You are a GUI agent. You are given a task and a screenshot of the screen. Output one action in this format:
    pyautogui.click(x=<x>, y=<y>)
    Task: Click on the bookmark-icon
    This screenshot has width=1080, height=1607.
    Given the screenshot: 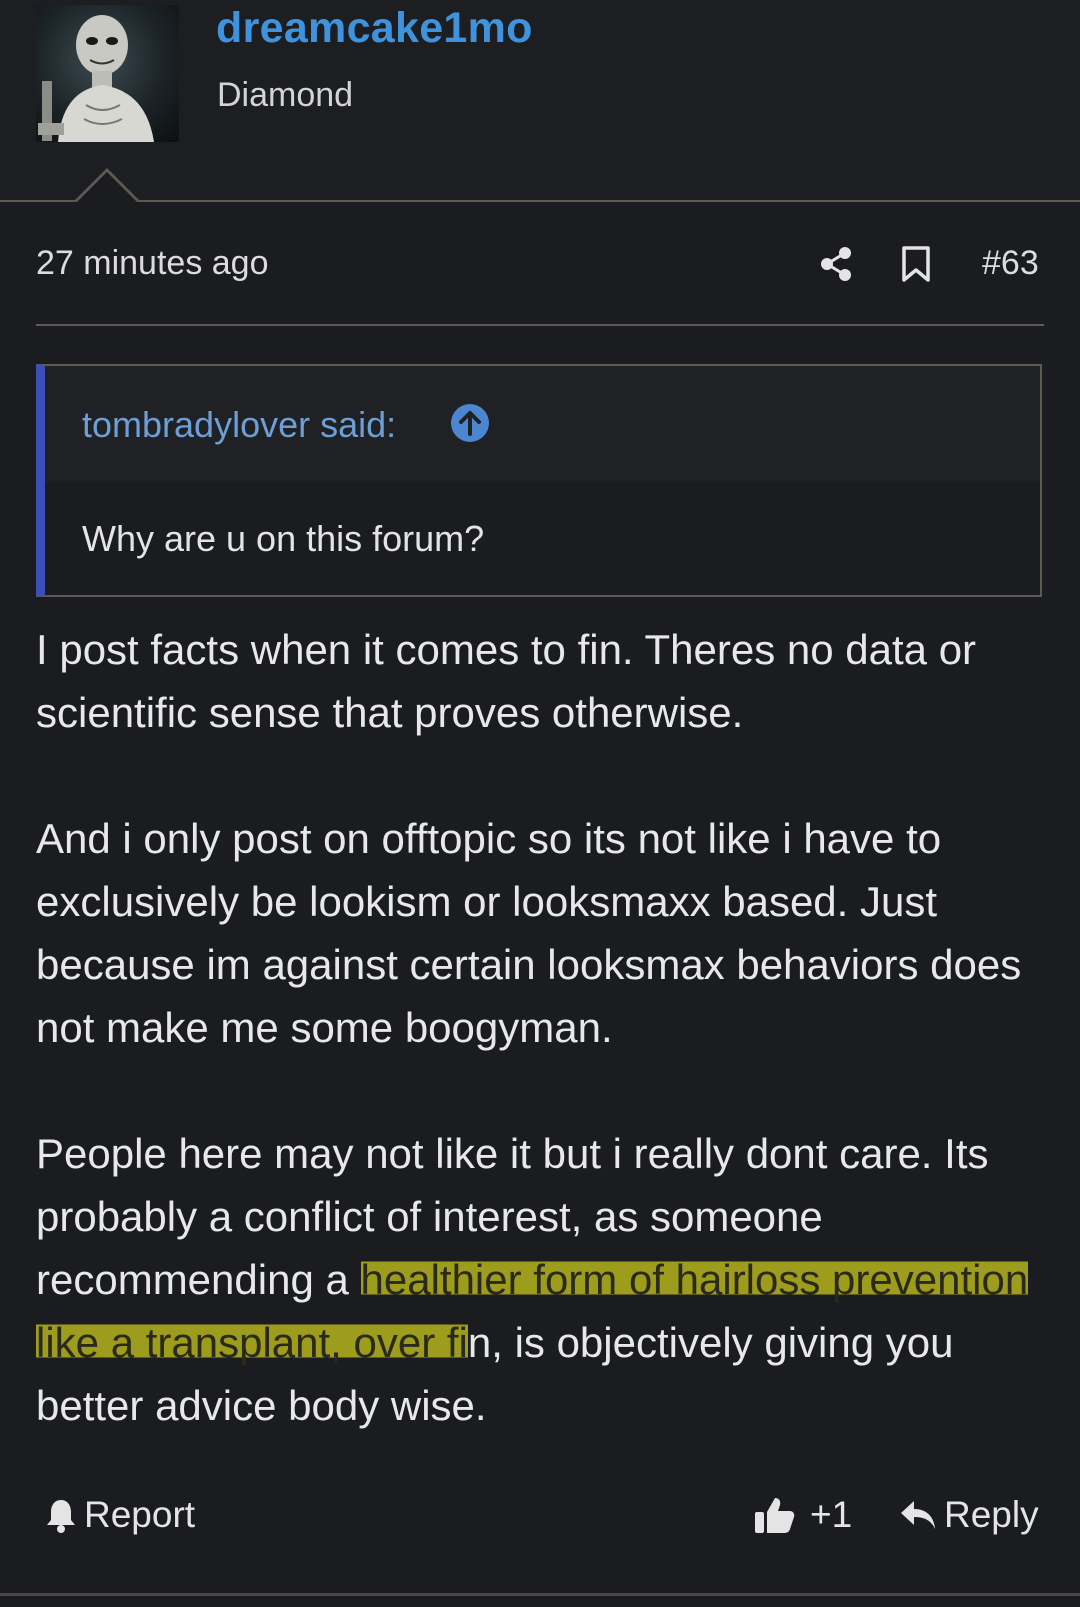 What is the action you would take?
    pyautogui.click(x=916, y=264)
    